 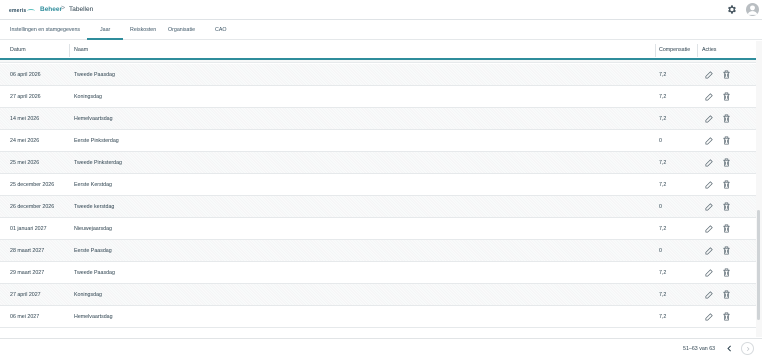 What do you see at coordinates (709, 50) in the screenshot?
I see `column-header-actions: Acties` at bounding box center [709, 50].